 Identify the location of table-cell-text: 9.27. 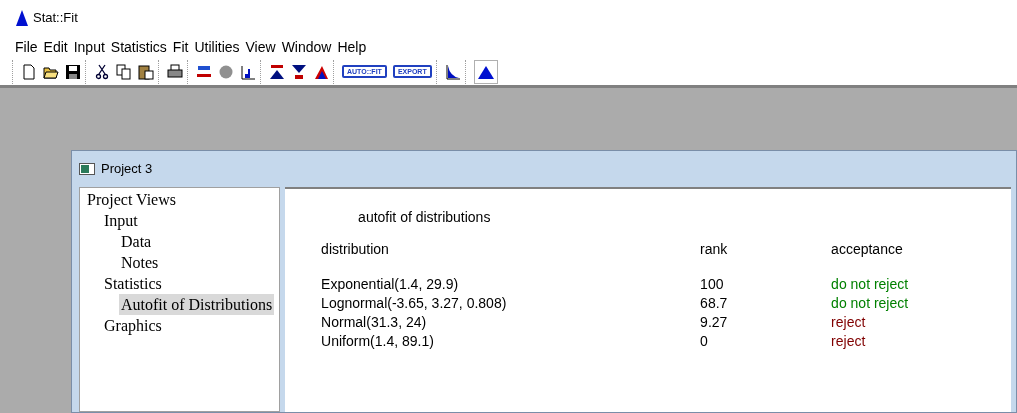
(714, 322).